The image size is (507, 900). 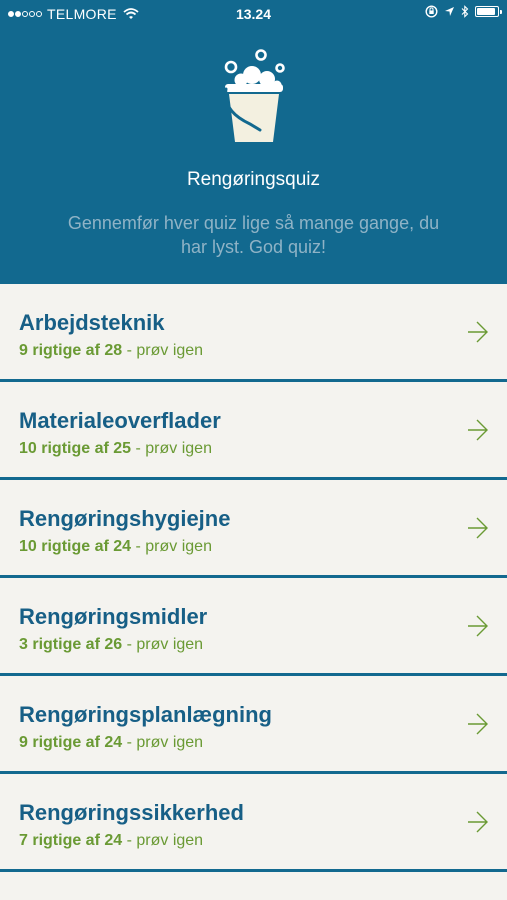 I want to click on quiz-result: 10 rigtige af 25 - prøv igen, so click(x=115, y=449).